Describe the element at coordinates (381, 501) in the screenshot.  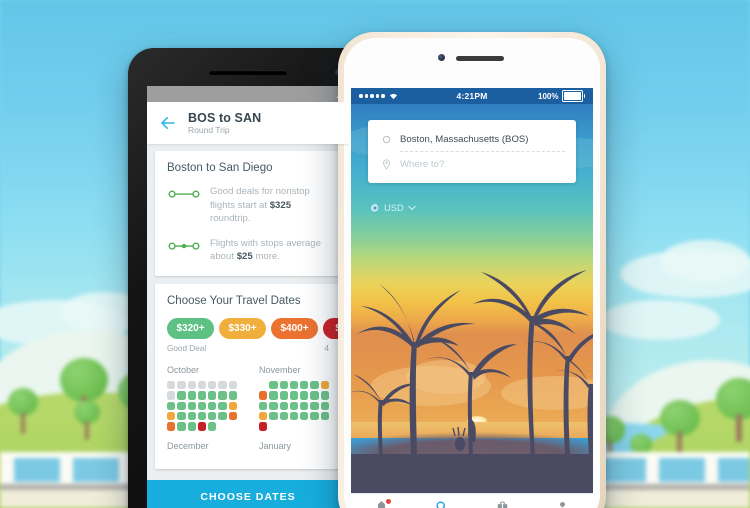
I see `tab-notifications: Notifications` at that location.